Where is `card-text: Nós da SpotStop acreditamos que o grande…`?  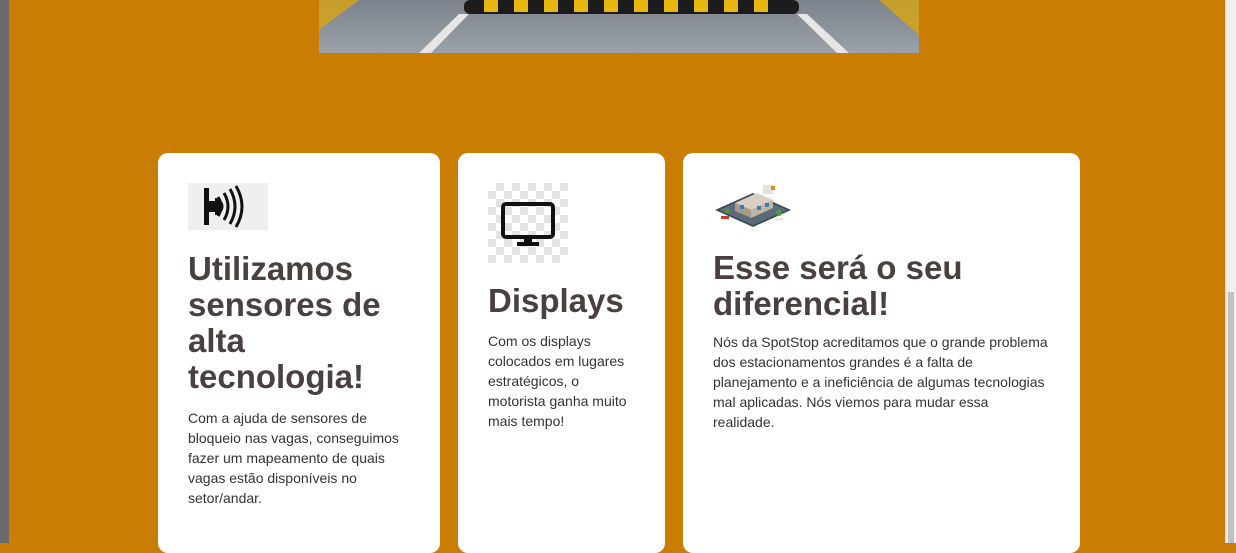
card-text: Nós da SpotStop acreditamos que o grande… is located at coordinates (880, 382).